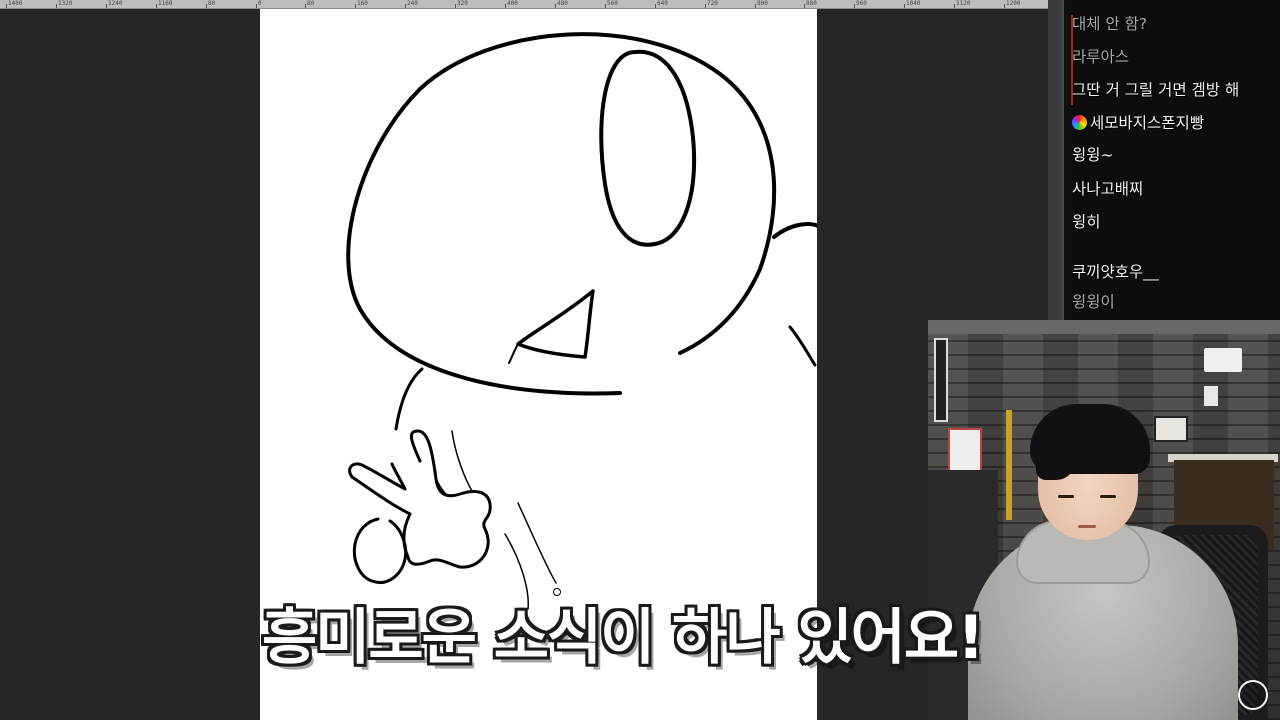 The width and height of the screenshot is (1280, 720). I want to click on chat-message: 쿠끼얏호우__, so click(1115, 271).